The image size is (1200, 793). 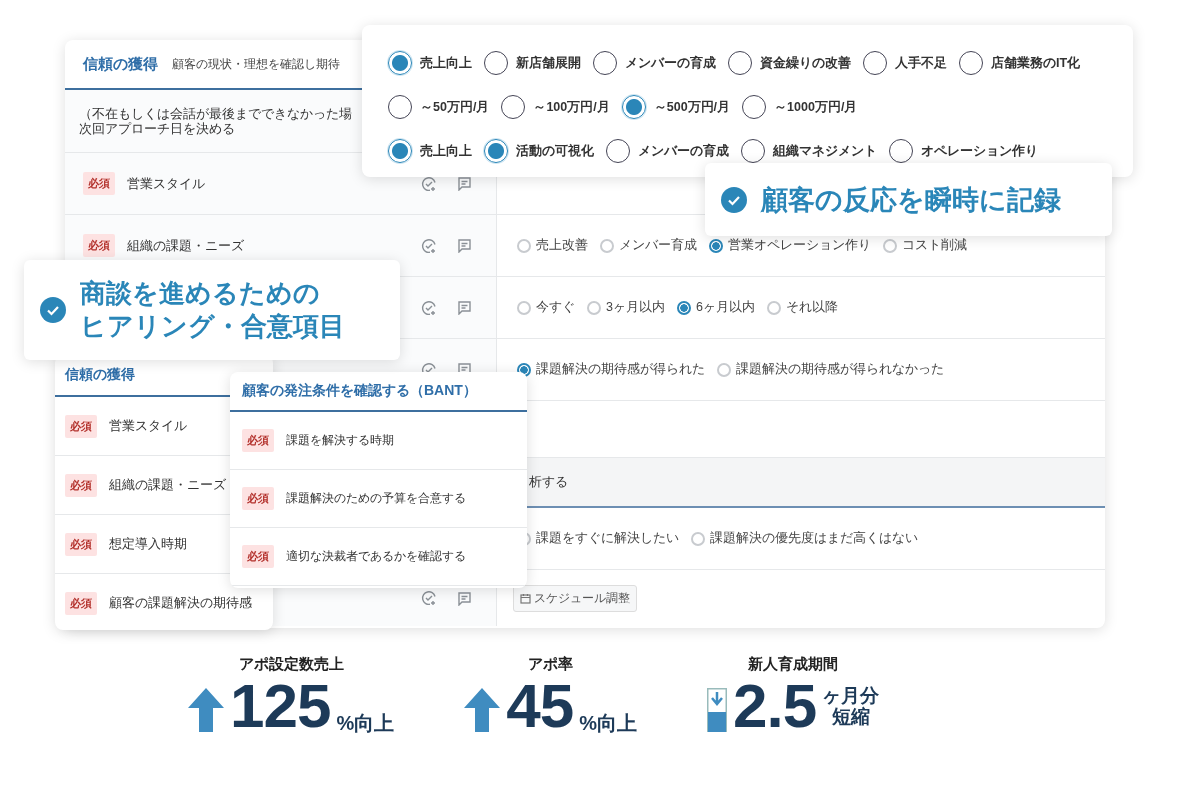 I want to click on option-label: 3ヶ月以内, so click(x=635, y=307).